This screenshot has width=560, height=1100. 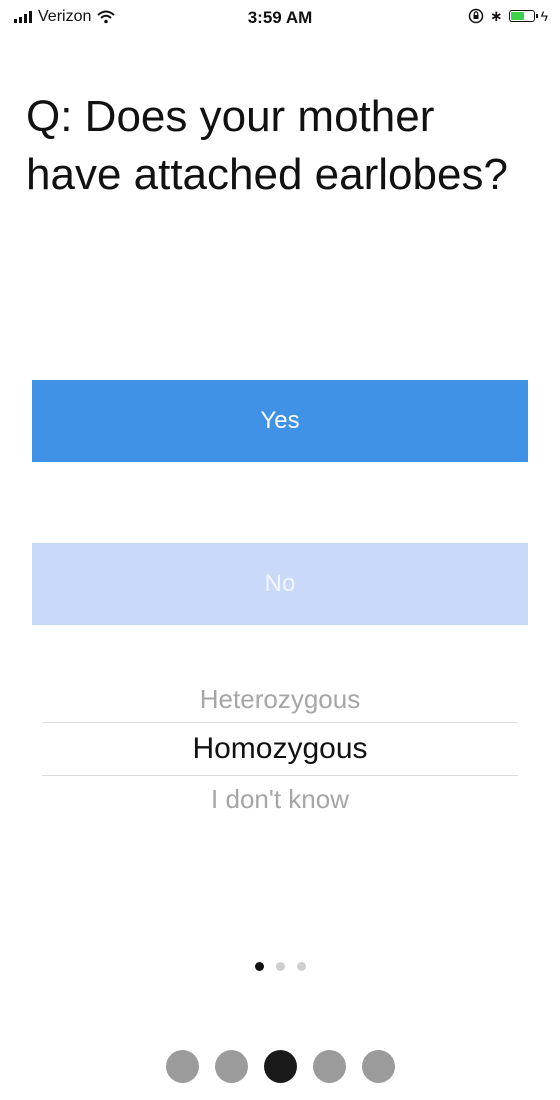 I want to click on no-button: No, so click(x=280, y=584).